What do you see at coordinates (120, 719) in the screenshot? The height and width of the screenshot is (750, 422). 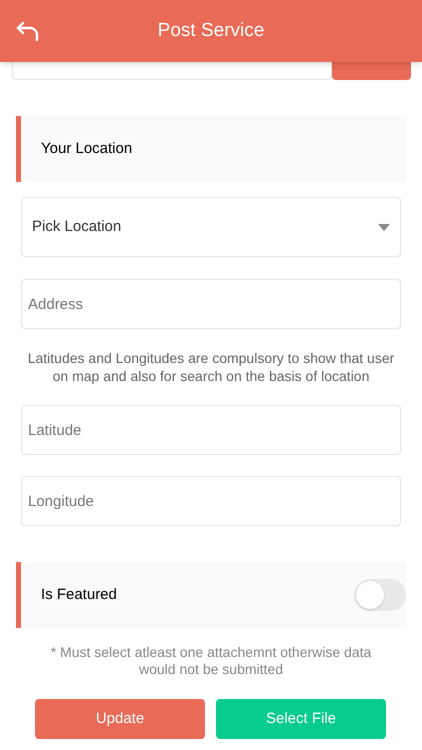 I see `update-button: Update` at bounding box center [120, 719].